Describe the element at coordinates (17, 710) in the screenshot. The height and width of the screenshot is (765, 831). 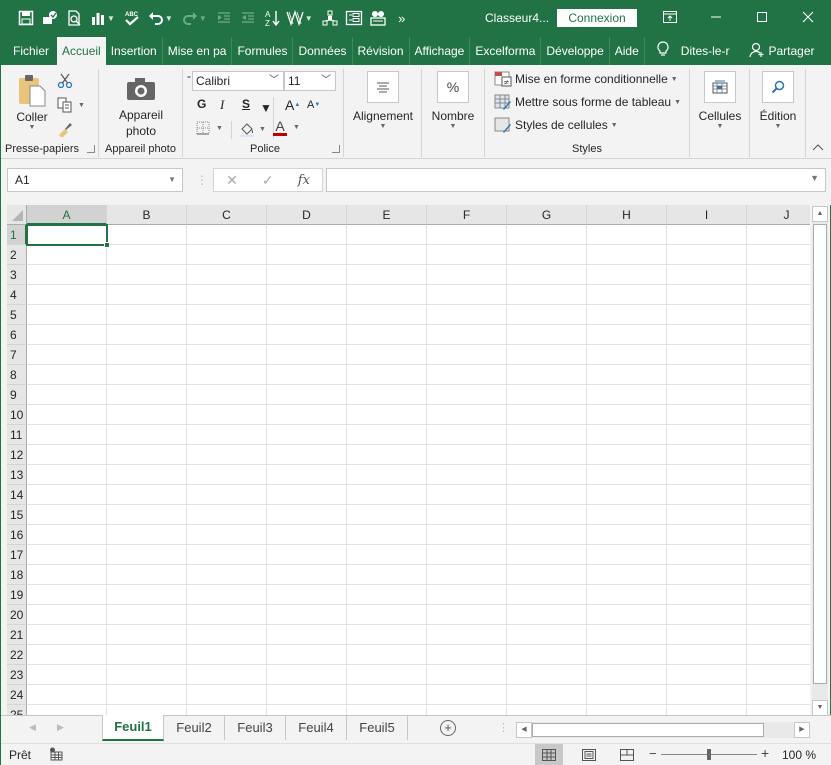
I see `row-header-25: 25` at that location.